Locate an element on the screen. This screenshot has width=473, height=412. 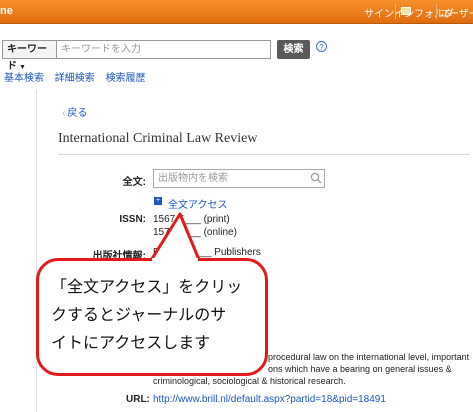
advanced-search-link: 詳細検索 is located at coordinates (75, 78).